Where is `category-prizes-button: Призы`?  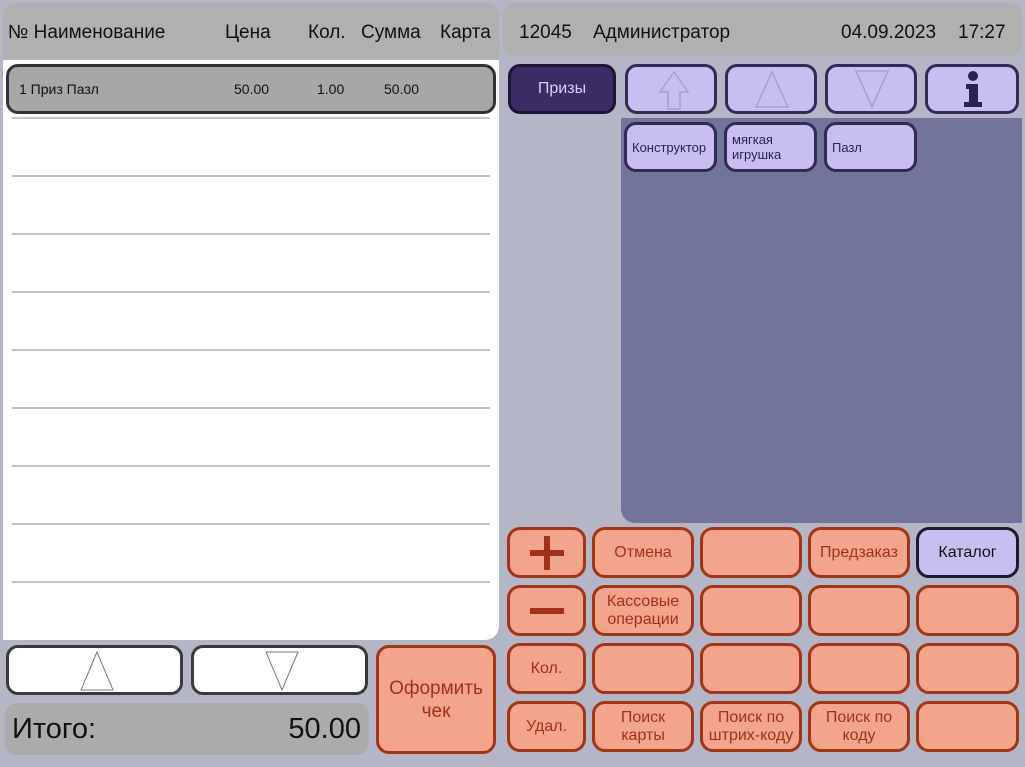
category-prizes-button: Призы is located at coordinates (562, 89).